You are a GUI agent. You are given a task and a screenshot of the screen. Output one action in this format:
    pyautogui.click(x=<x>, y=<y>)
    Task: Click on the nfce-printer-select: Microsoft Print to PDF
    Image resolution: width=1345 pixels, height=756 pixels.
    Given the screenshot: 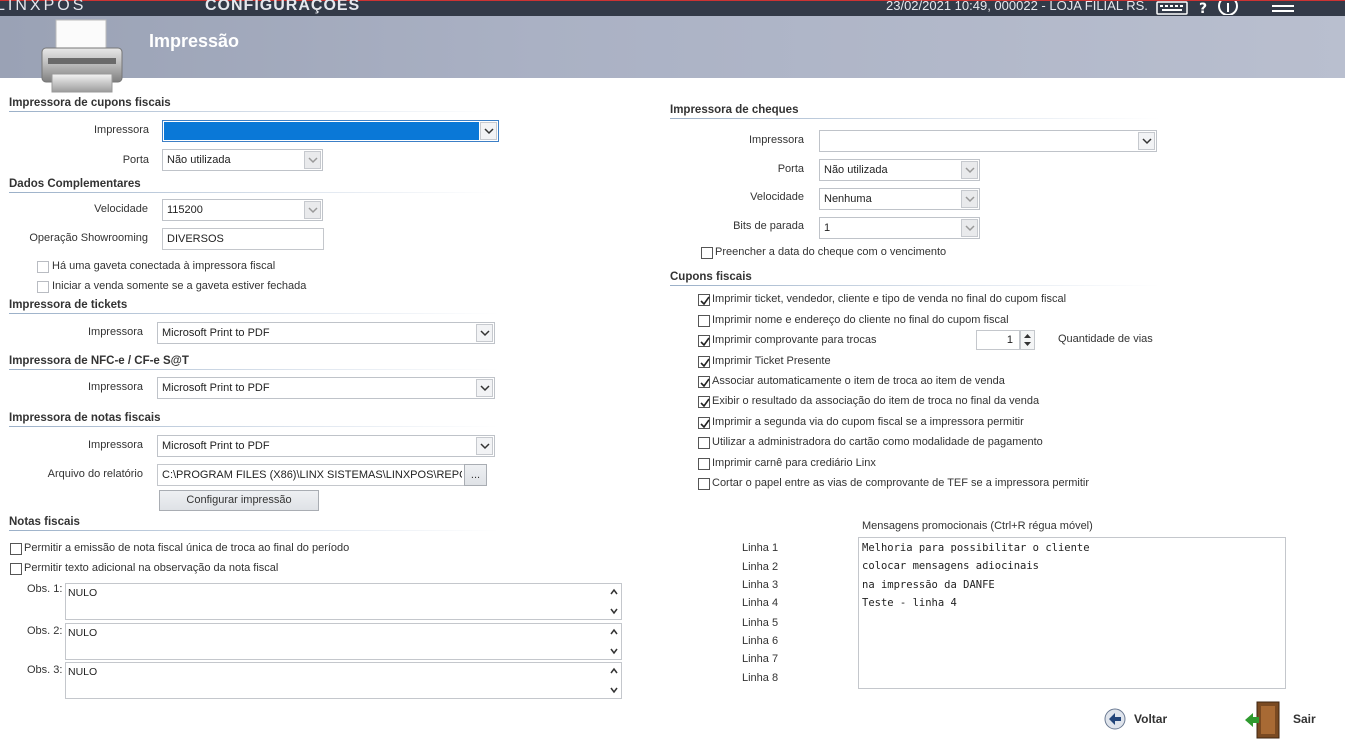 What is the action you would take?
    pyautogui.click(x=326, y=388)
    